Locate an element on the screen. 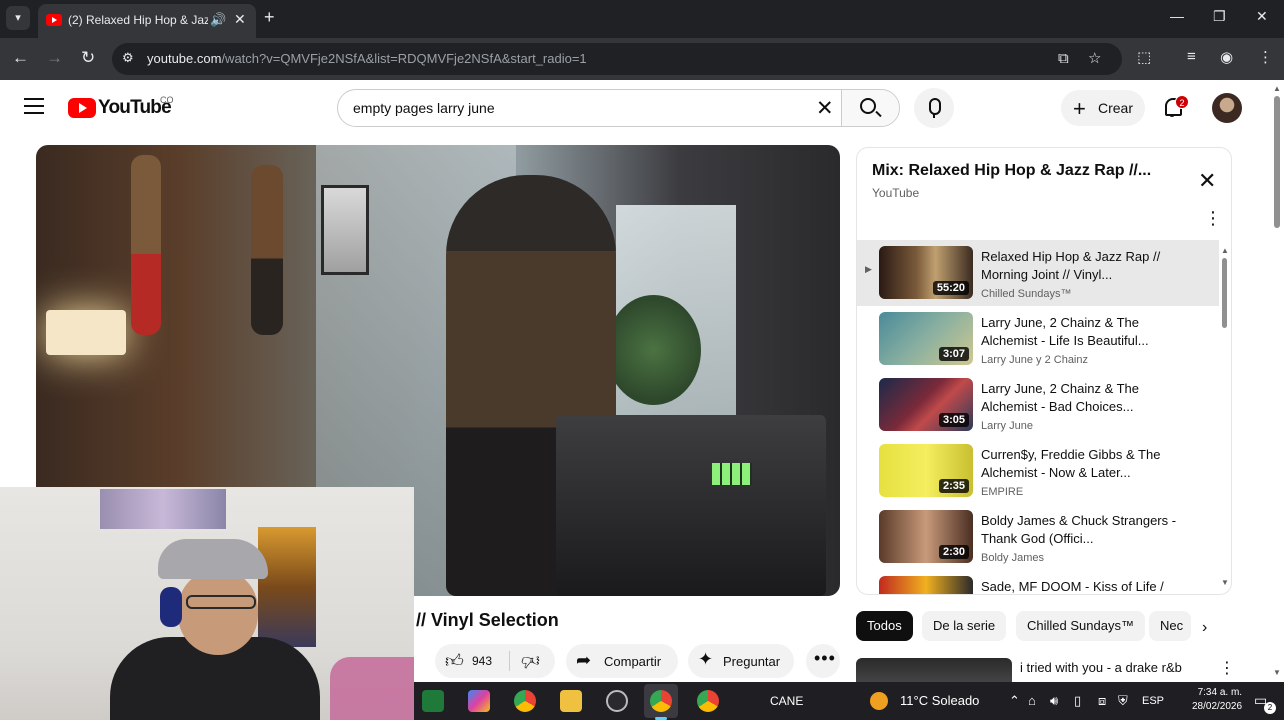  chrome-icon is located at coordinates (525, 701).